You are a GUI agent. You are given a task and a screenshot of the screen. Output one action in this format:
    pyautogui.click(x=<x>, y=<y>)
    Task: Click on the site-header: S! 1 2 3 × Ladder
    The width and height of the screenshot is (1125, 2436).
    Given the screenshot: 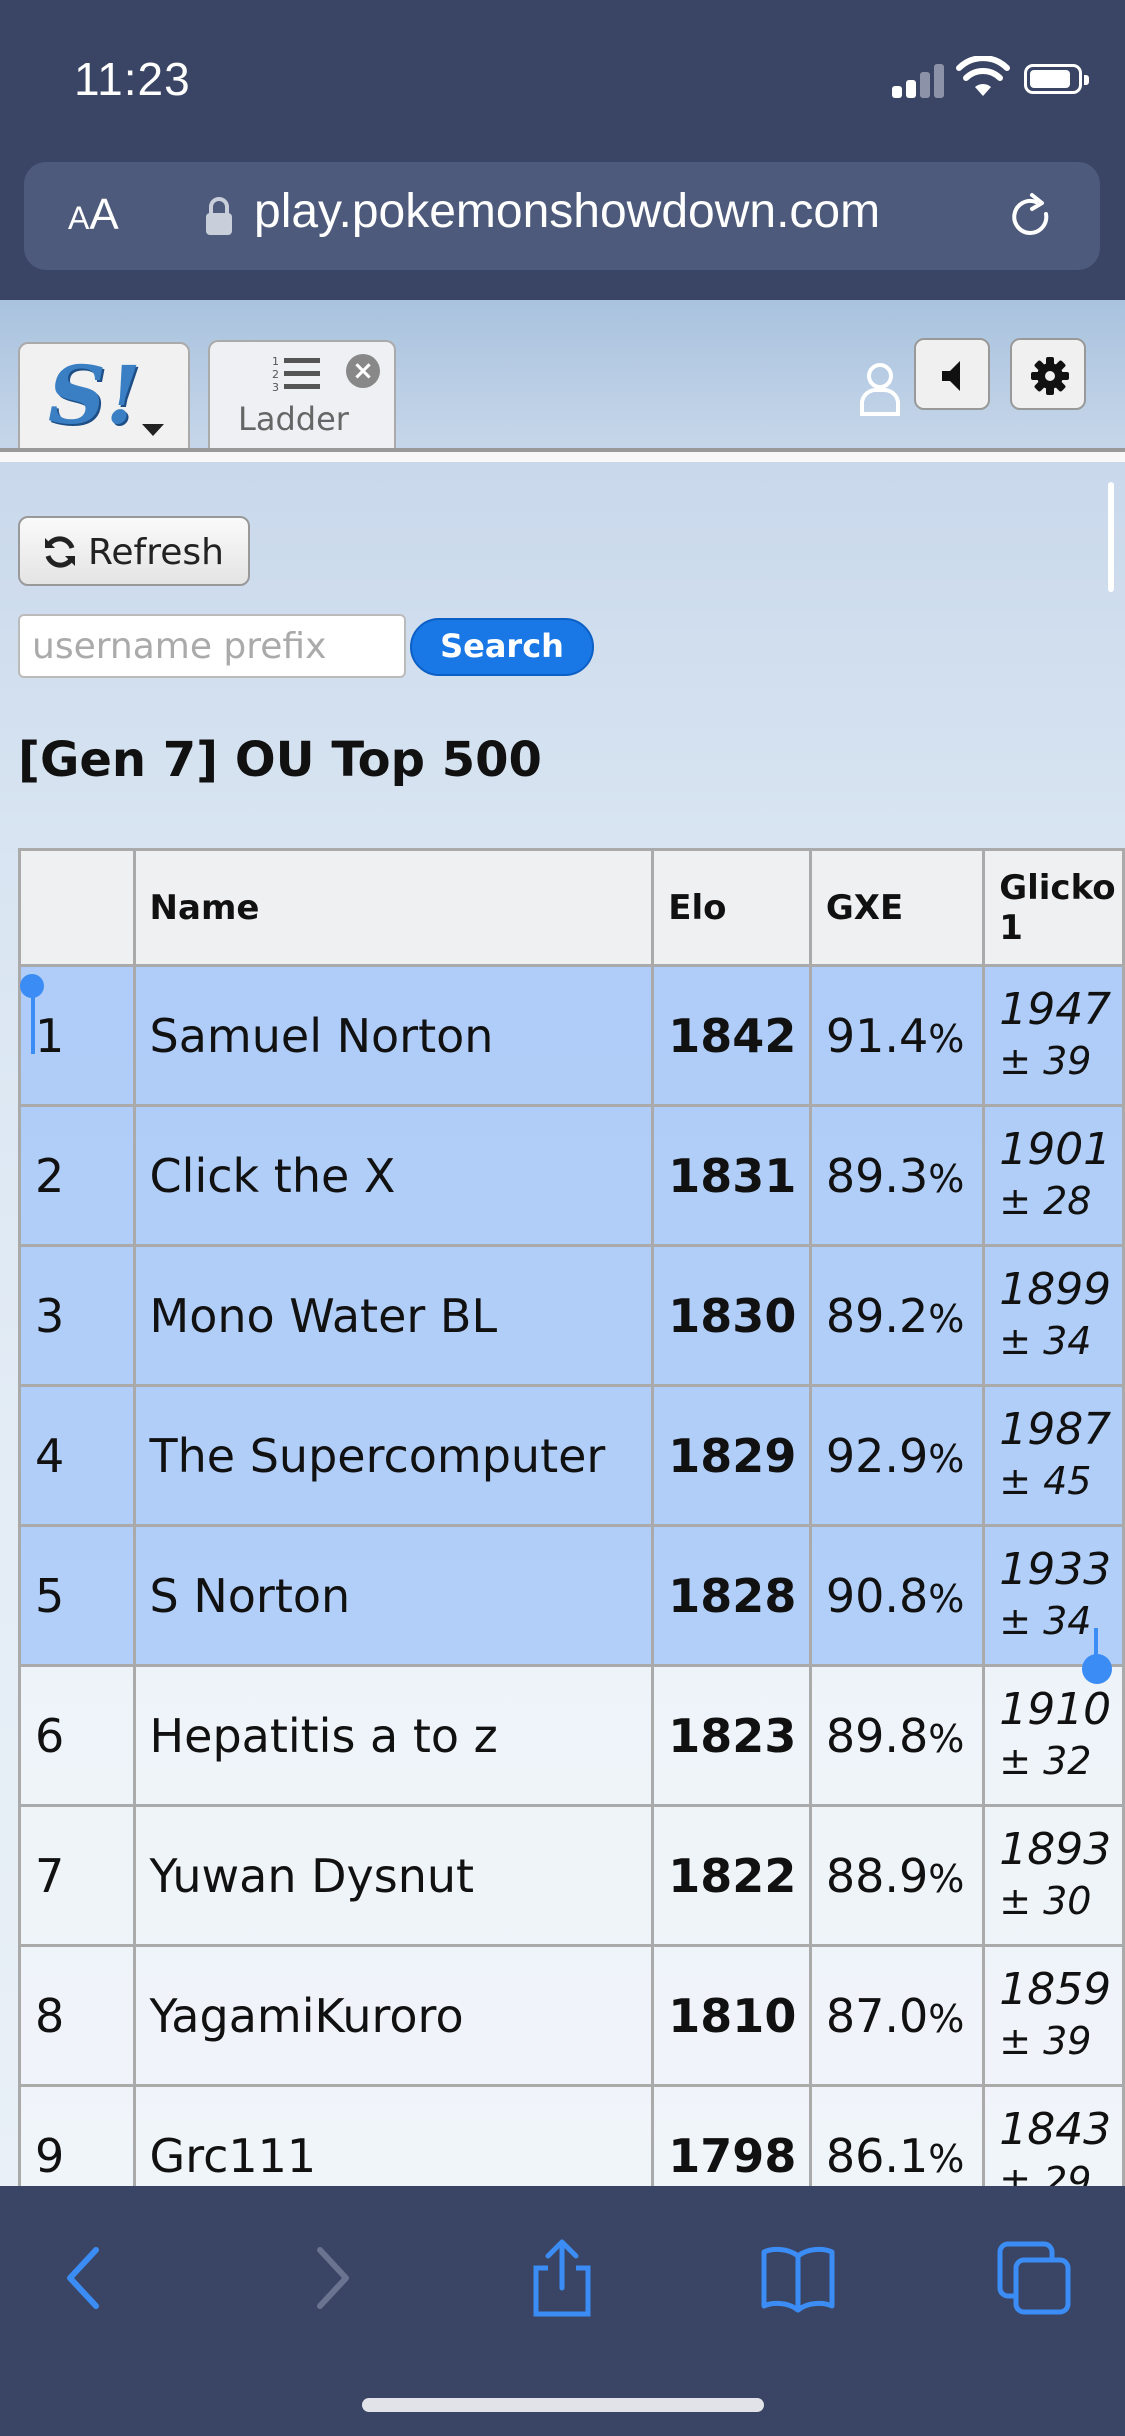 What is the action you would take?
    pyautogui.click(x=562, y=376)
    